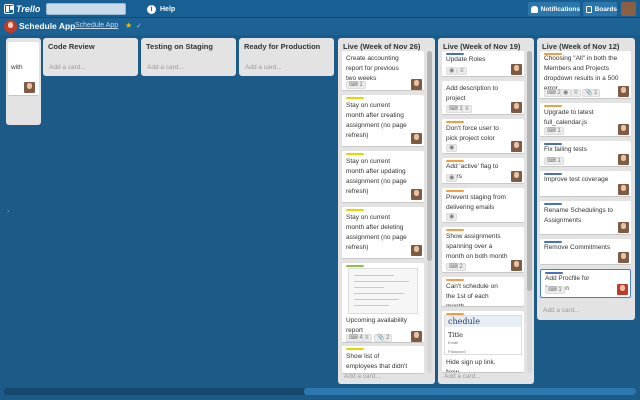  What do you see at coordinates (476, 202) in the screenshot?
I see `card-title: Prevent staging from delivering emails` at bounding box center [476, 202].